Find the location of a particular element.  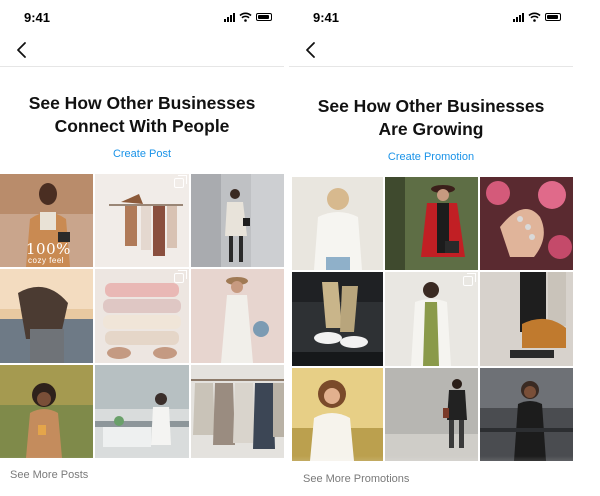

post-photo-hanging-sweaters is located at coordinates (237, 411).